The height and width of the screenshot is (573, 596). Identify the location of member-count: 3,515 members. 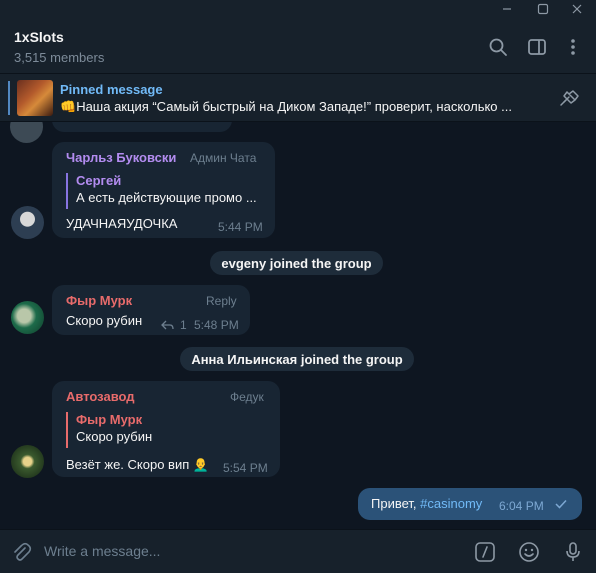
(59, 57).